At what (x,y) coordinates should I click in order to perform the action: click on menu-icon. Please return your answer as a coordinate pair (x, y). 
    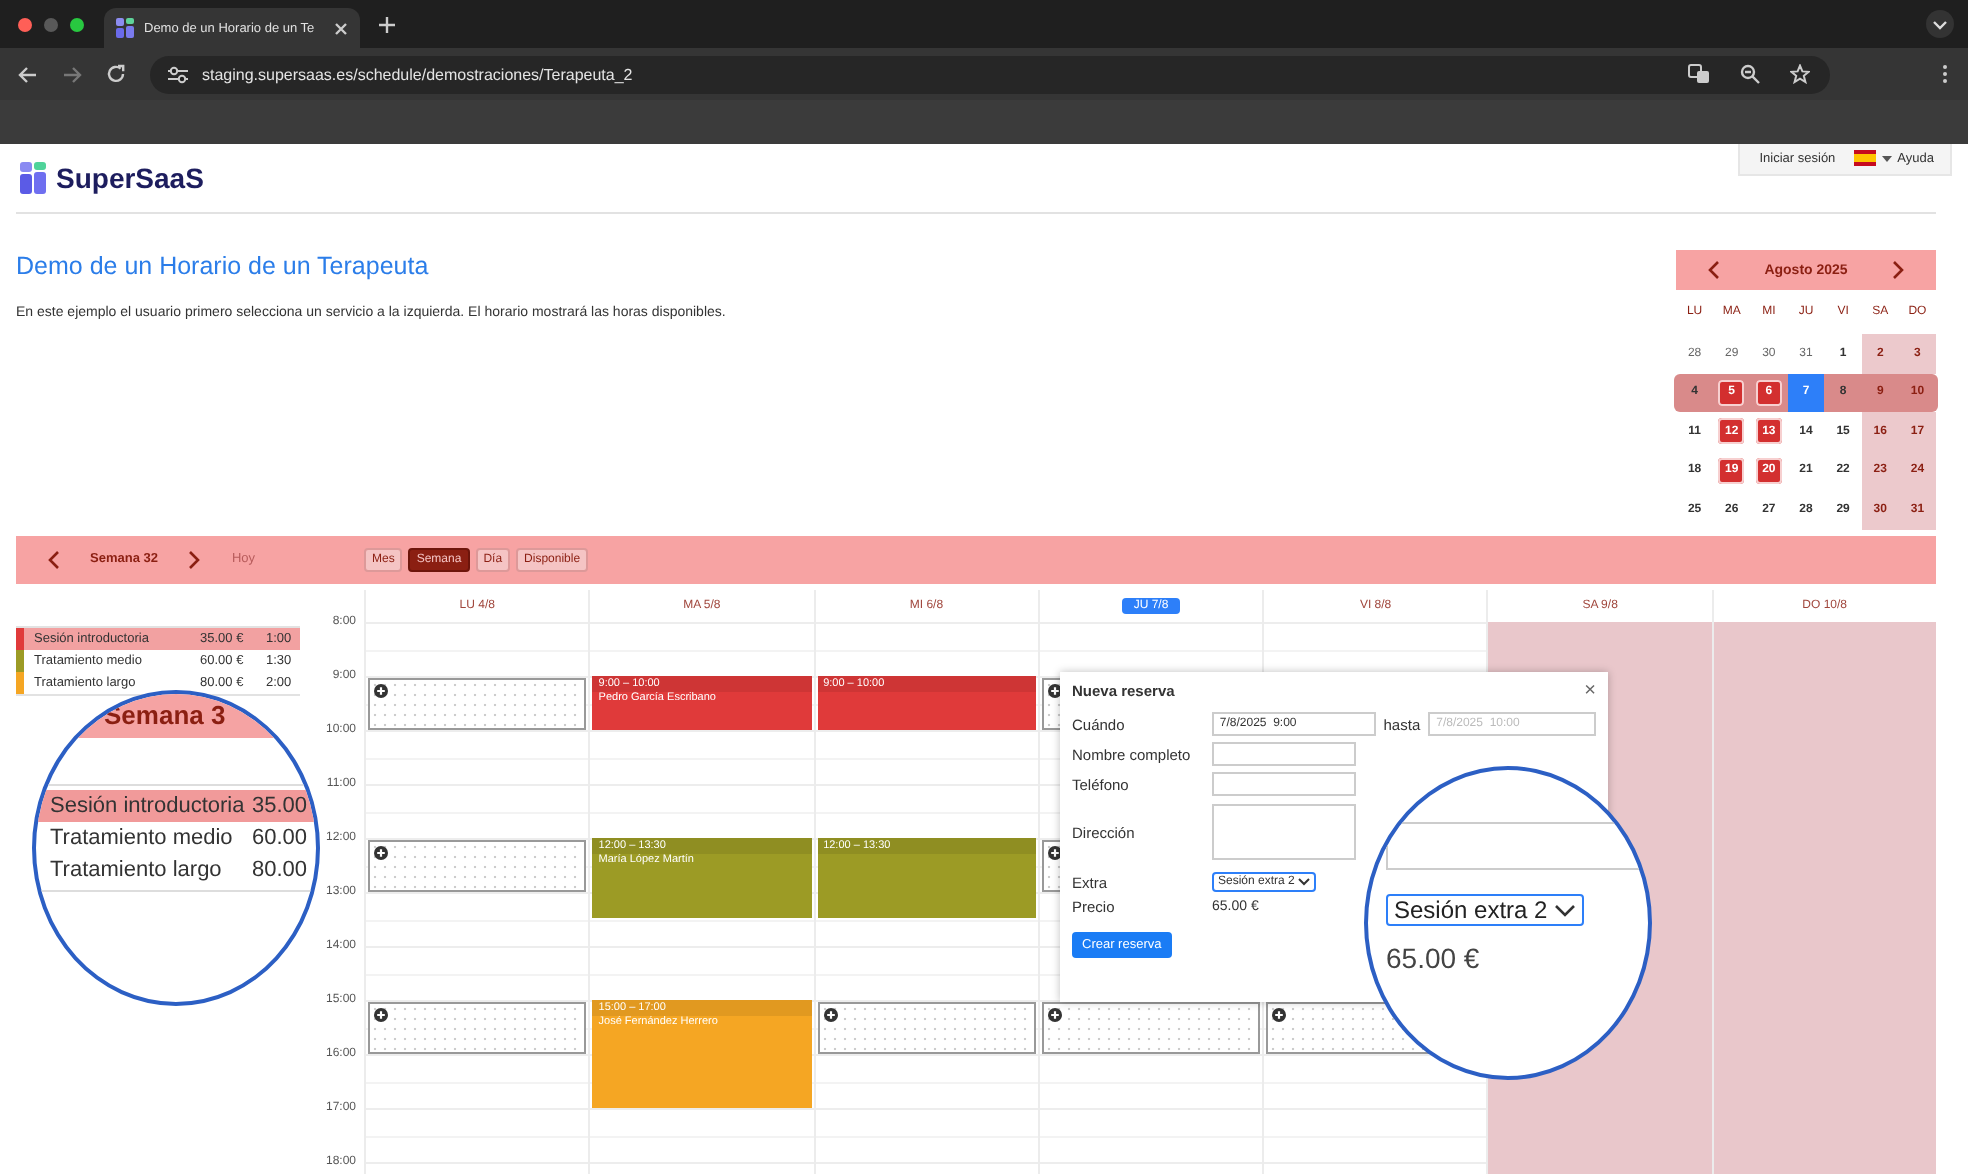
    Looking at the image, I should click on (1945, 74).